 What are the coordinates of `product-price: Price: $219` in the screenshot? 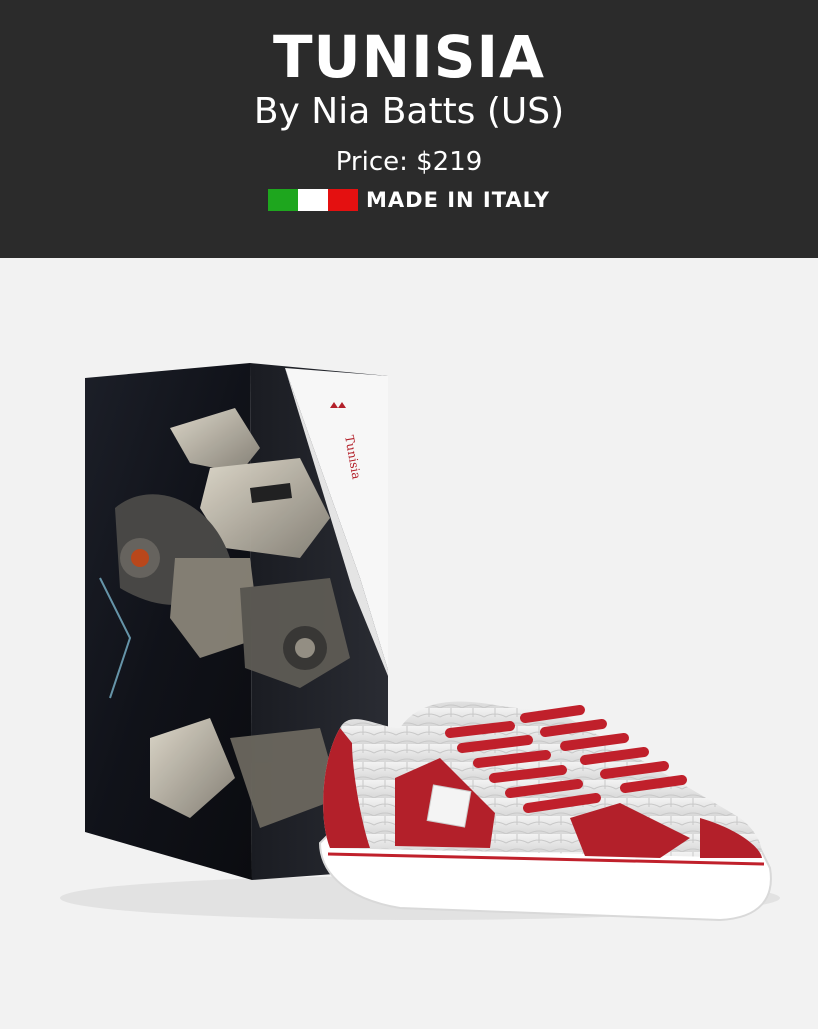 It's located at (409, 162).